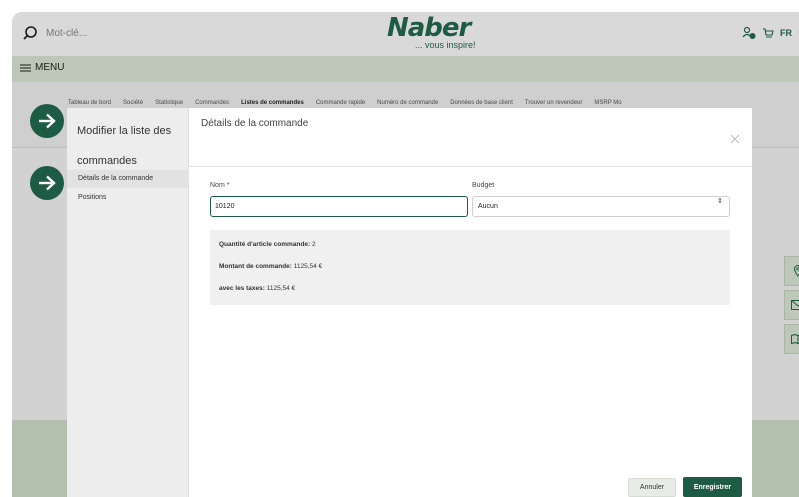  I want to click on quantity-line: Quantité d'article commande: 2, so click(267, 244).